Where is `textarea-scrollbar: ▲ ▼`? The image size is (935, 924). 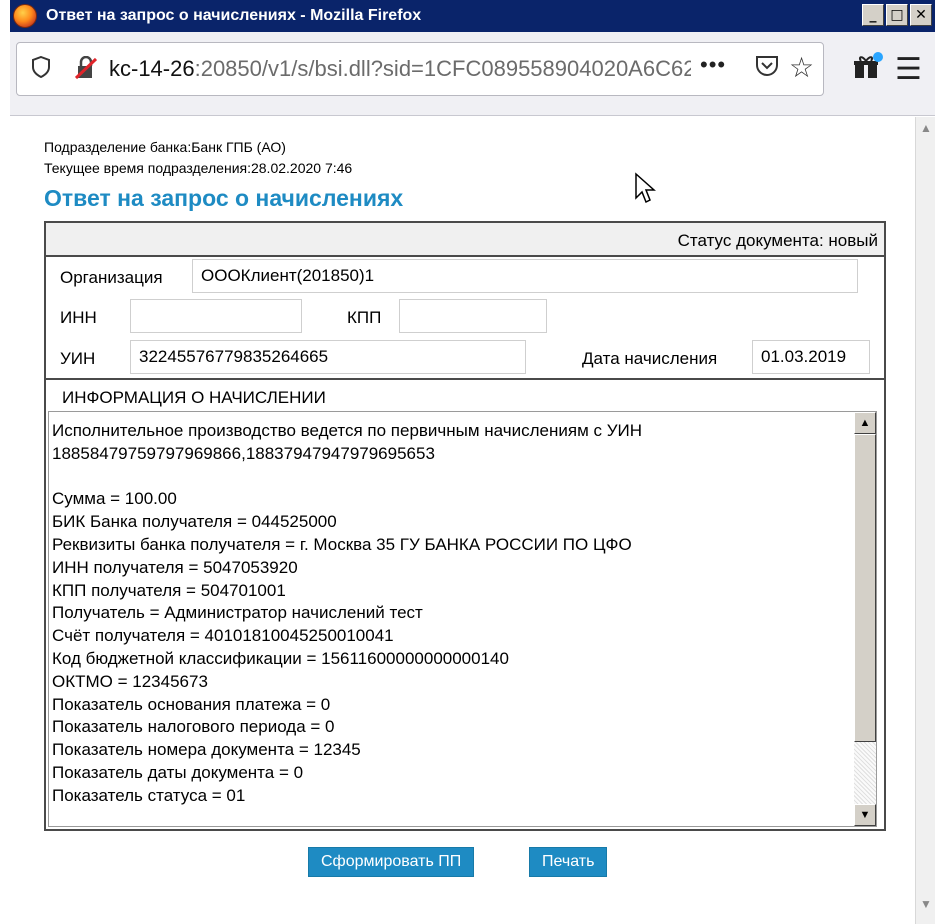 textarea-scrollbar: ▲ ▼ is located at coordinates (865, 619).